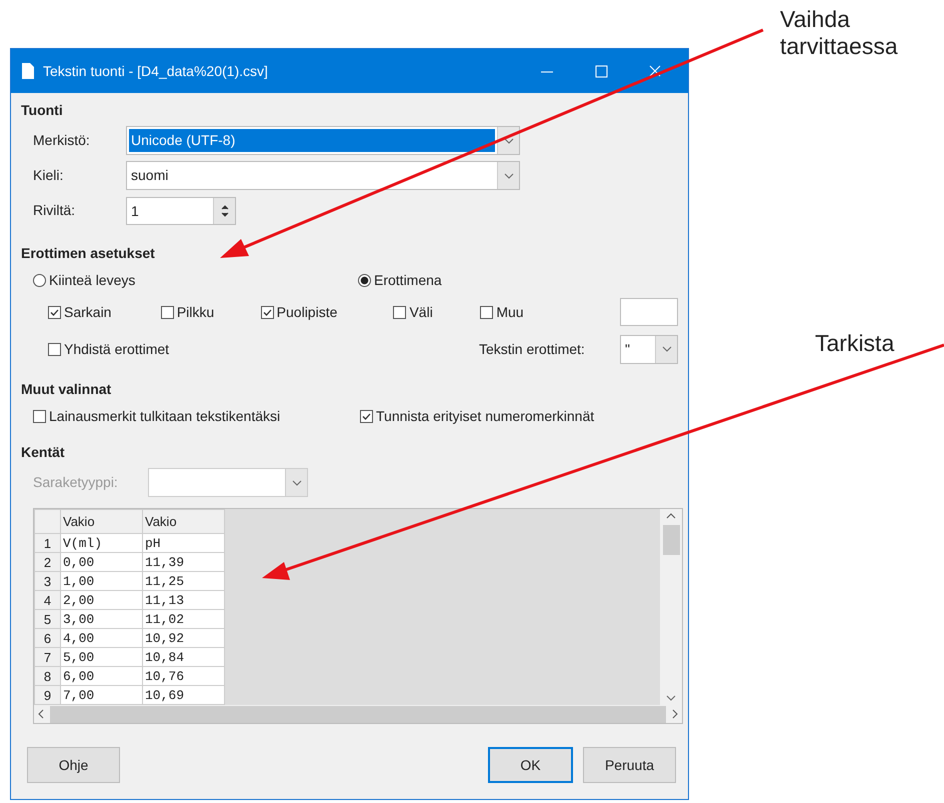 The image size is (944, 803). Describe the element at coordinates (183, 581) in the screenshot. I see `table-cell: 11,25` at that location.